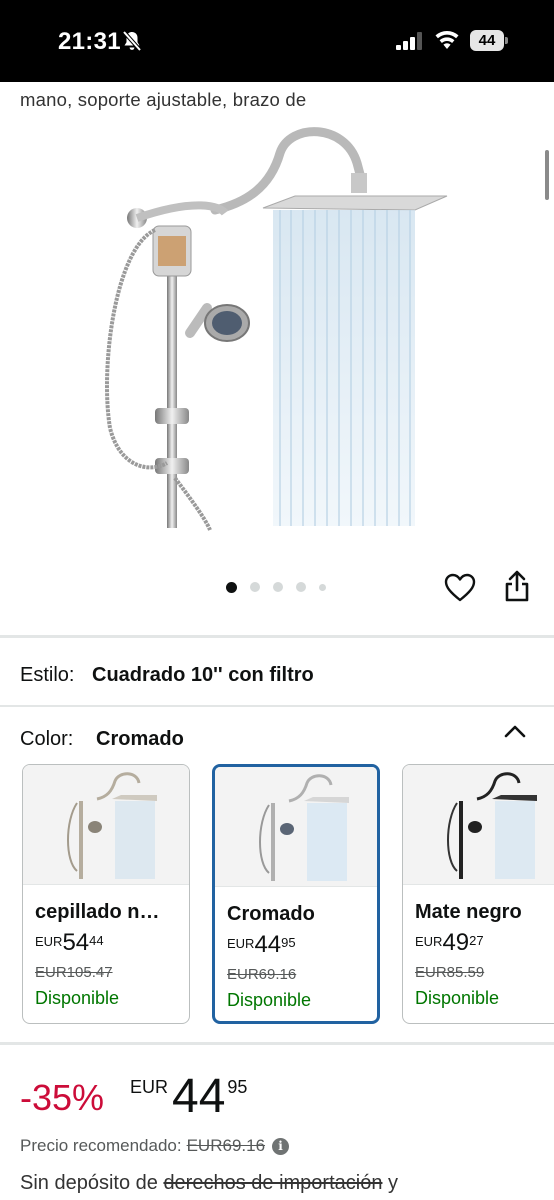 This screenshot has height=1200, width=554. What do you see at coordinates (450, 972) in the screenshot?
I see `swatch-list-price: EUR85.59` at bounding box center [450, 972].